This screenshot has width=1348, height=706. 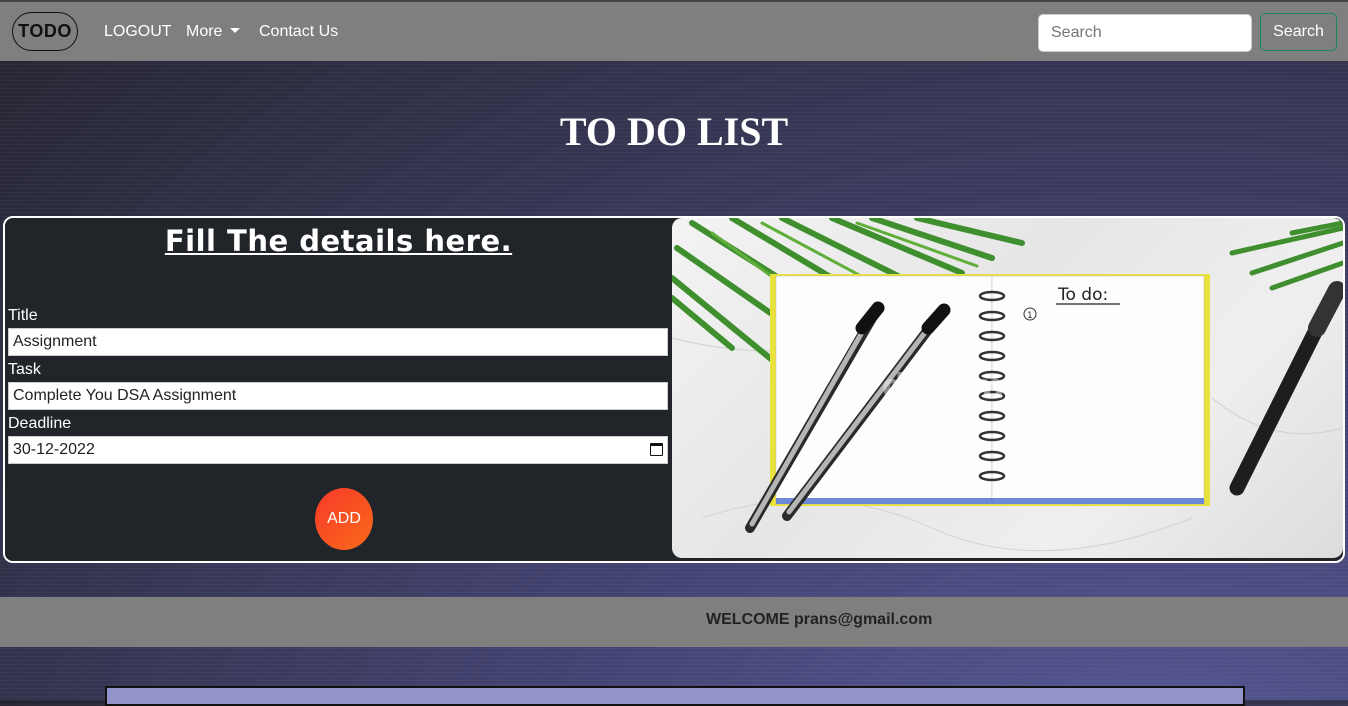 I want to click on notebook-item-marker: 1, so click(x=1030, y=316).